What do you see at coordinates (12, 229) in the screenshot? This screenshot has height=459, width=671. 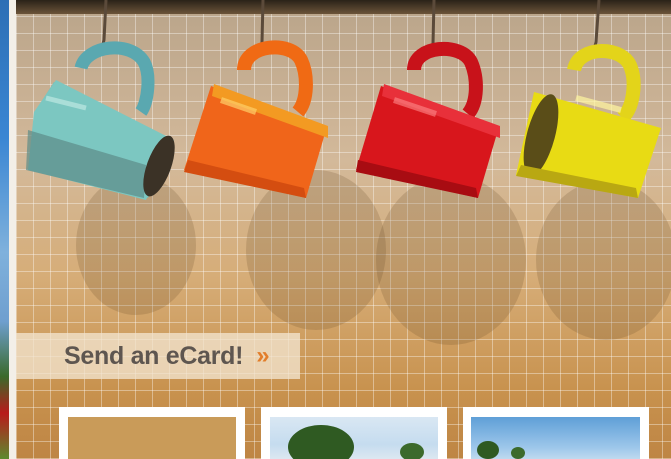 I see `slide-gap` at bounding box center [12, 229].